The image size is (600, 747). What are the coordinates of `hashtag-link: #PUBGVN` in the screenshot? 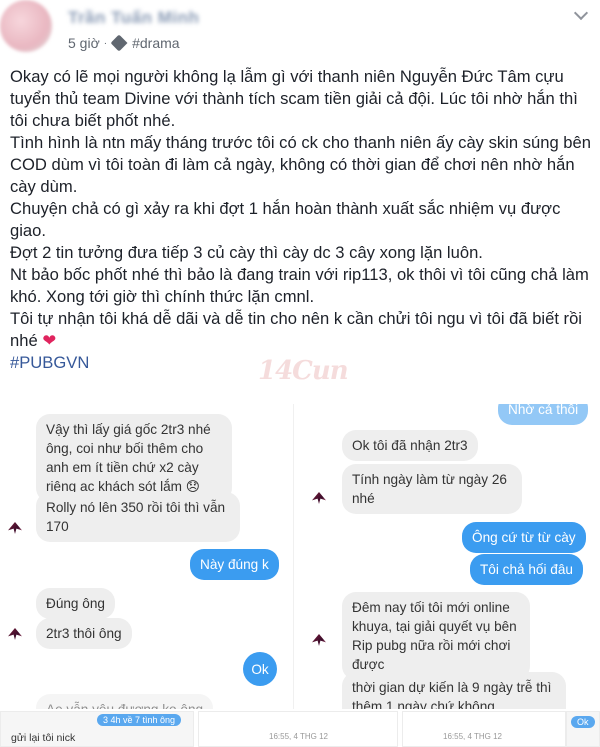 It's located at (49, 362).